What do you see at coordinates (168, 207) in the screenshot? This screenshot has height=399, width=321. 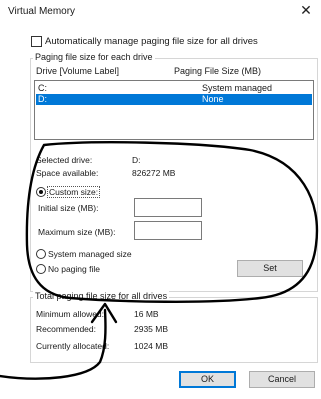 I see `initial-size-input` at bounding box center [168, 207].